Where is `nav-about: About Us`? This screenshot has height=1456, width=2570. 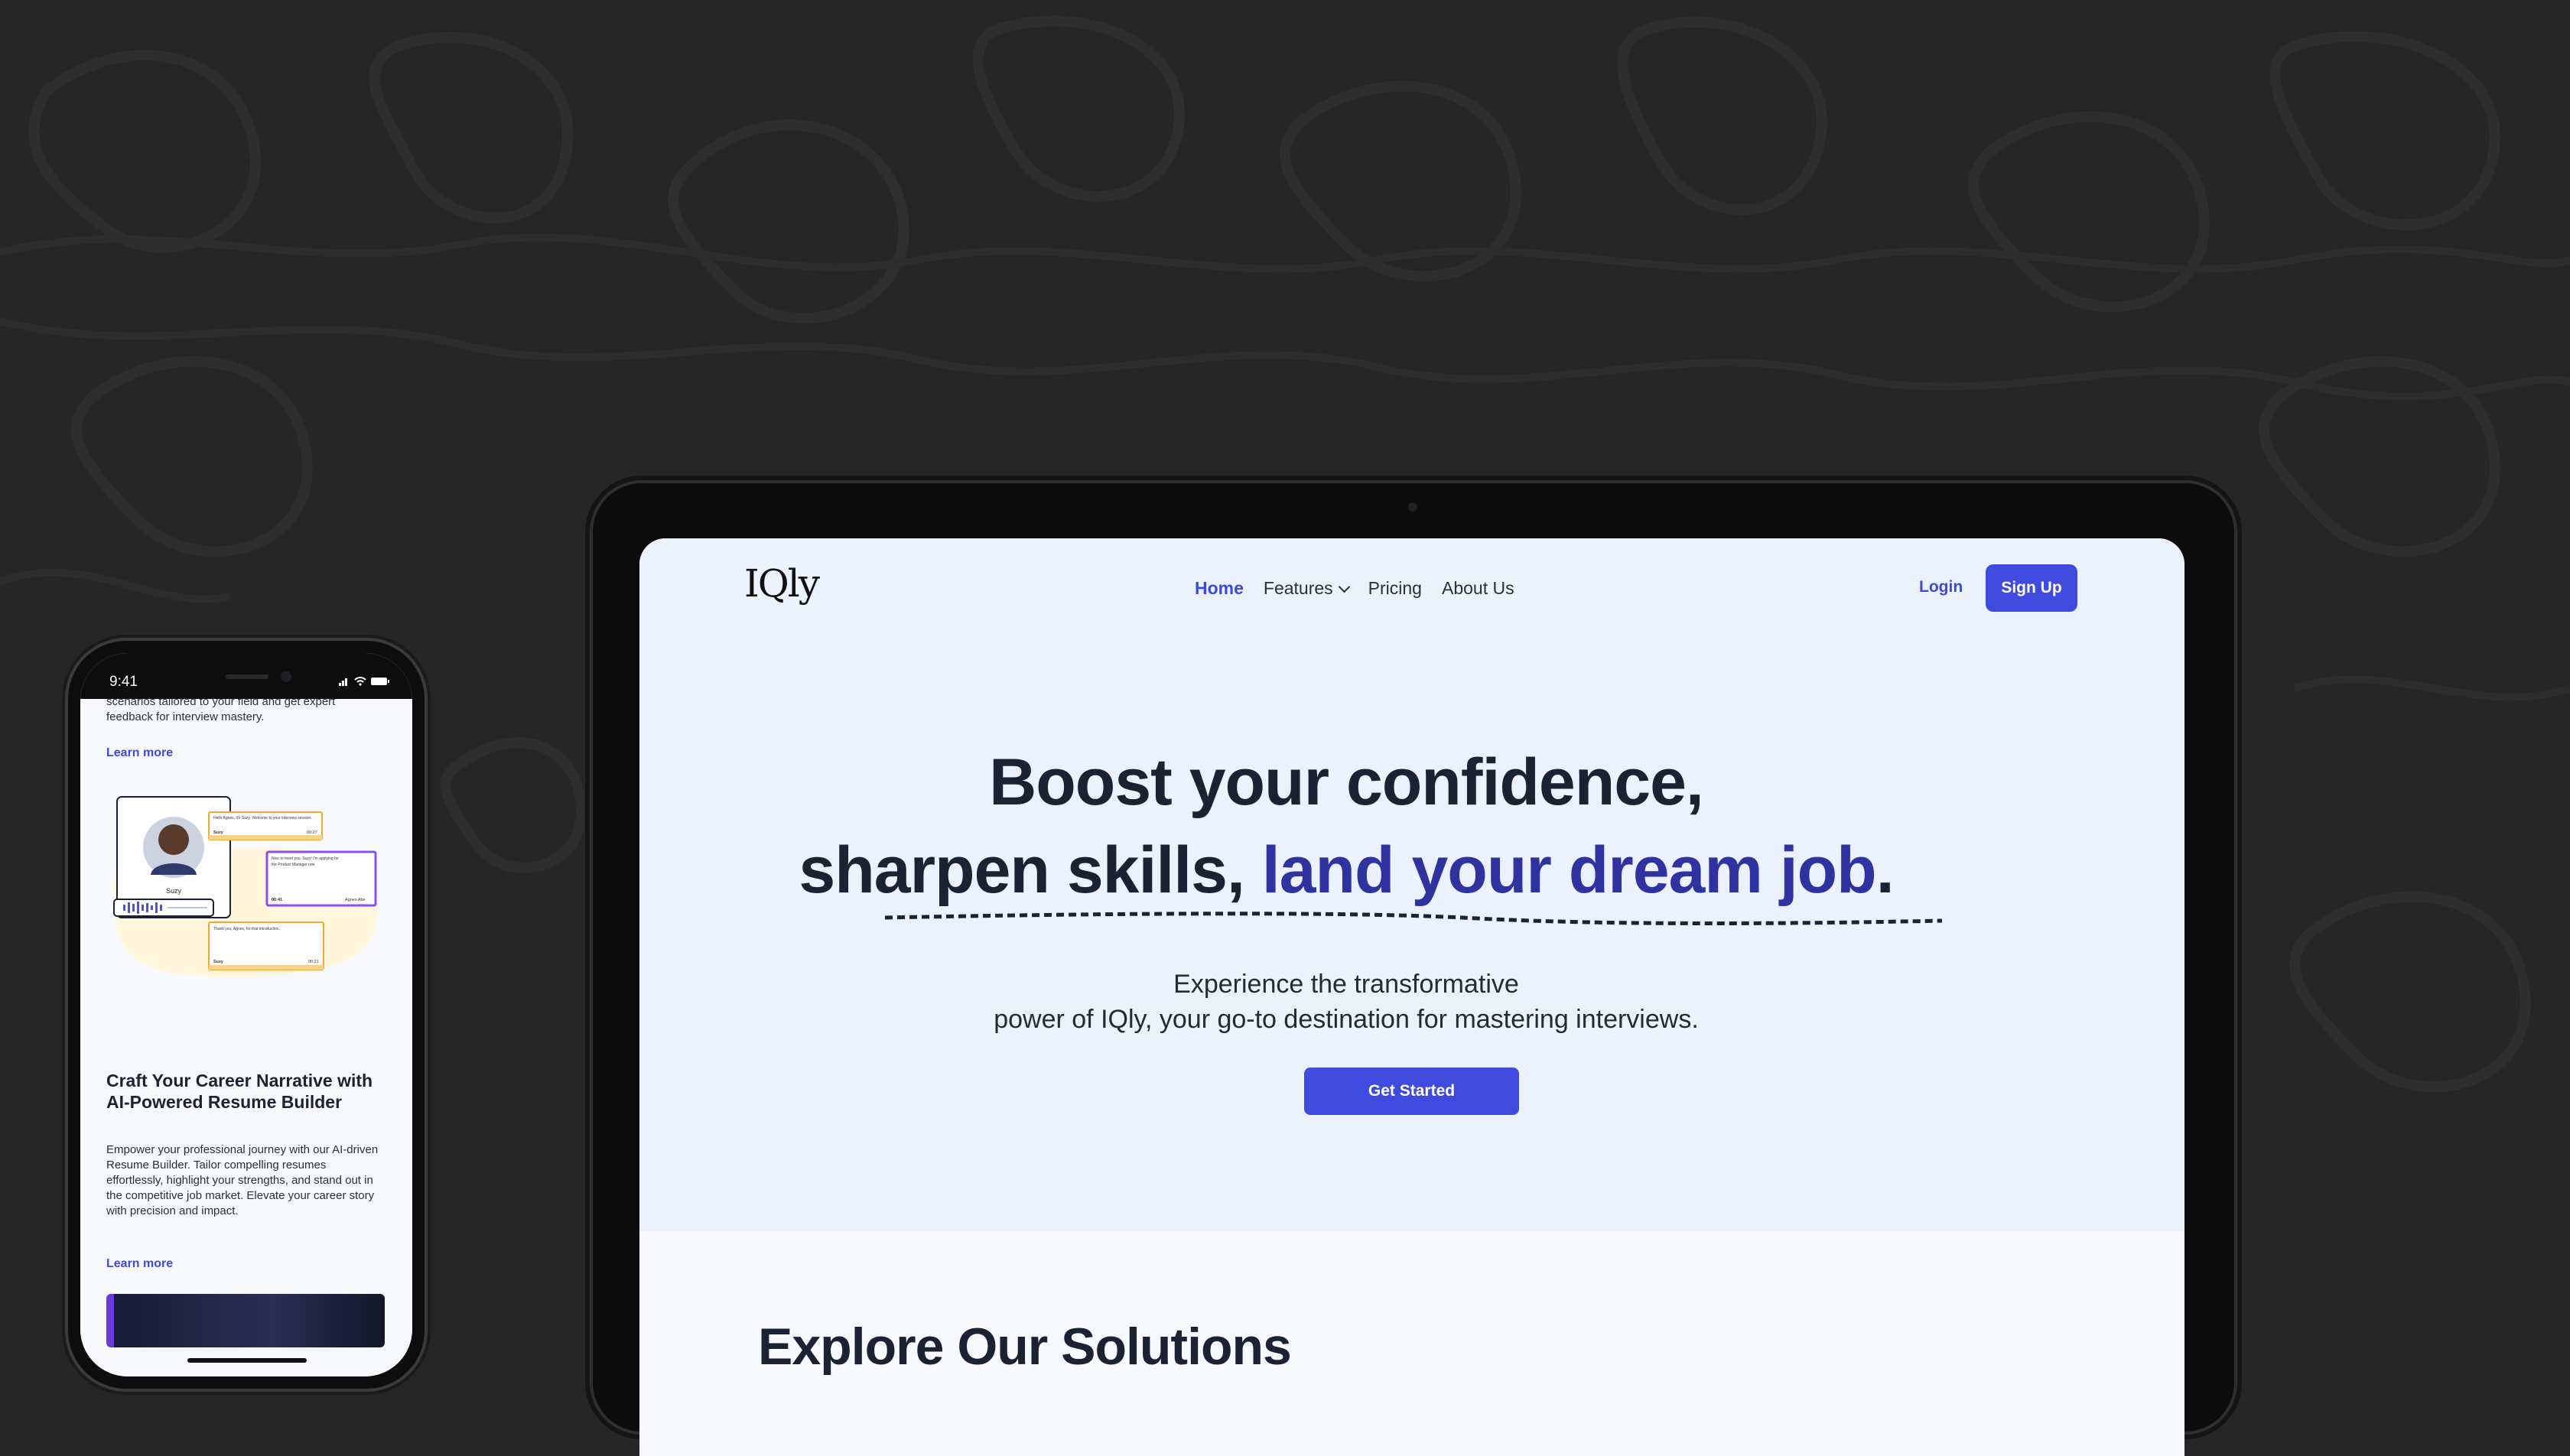 nav-about: About Us is located at coordinates (1478, 588).